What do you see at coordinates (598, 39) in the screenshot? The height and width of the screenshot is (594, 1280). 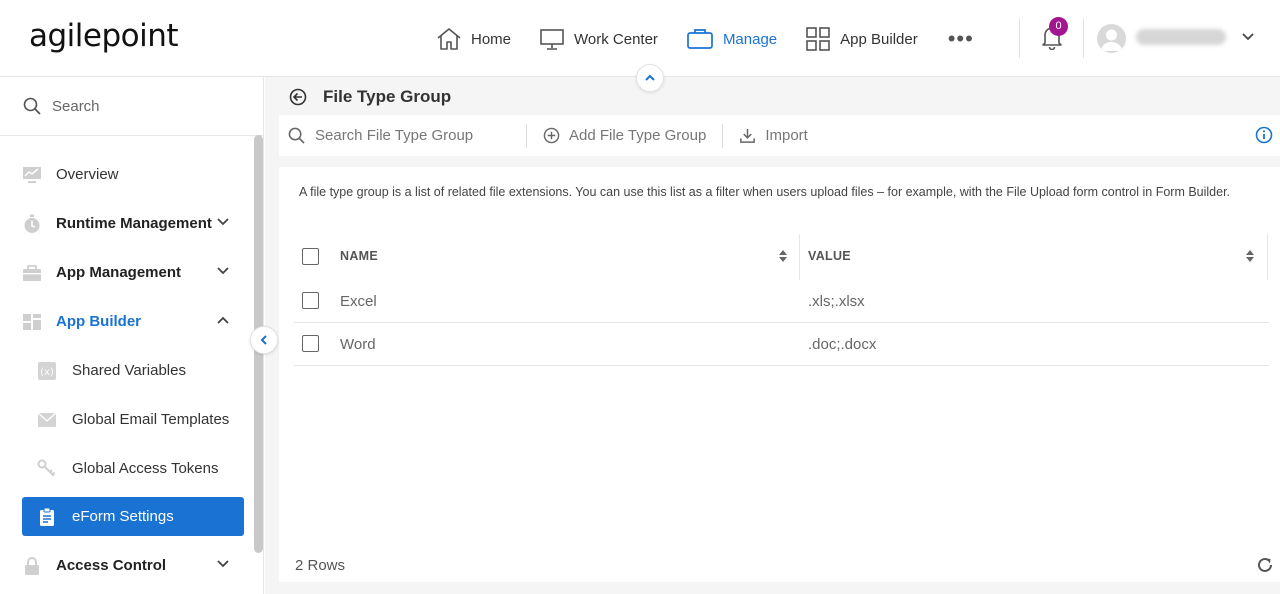 I see `nav-work-center: Work Center` at bounding box center [598, 39].